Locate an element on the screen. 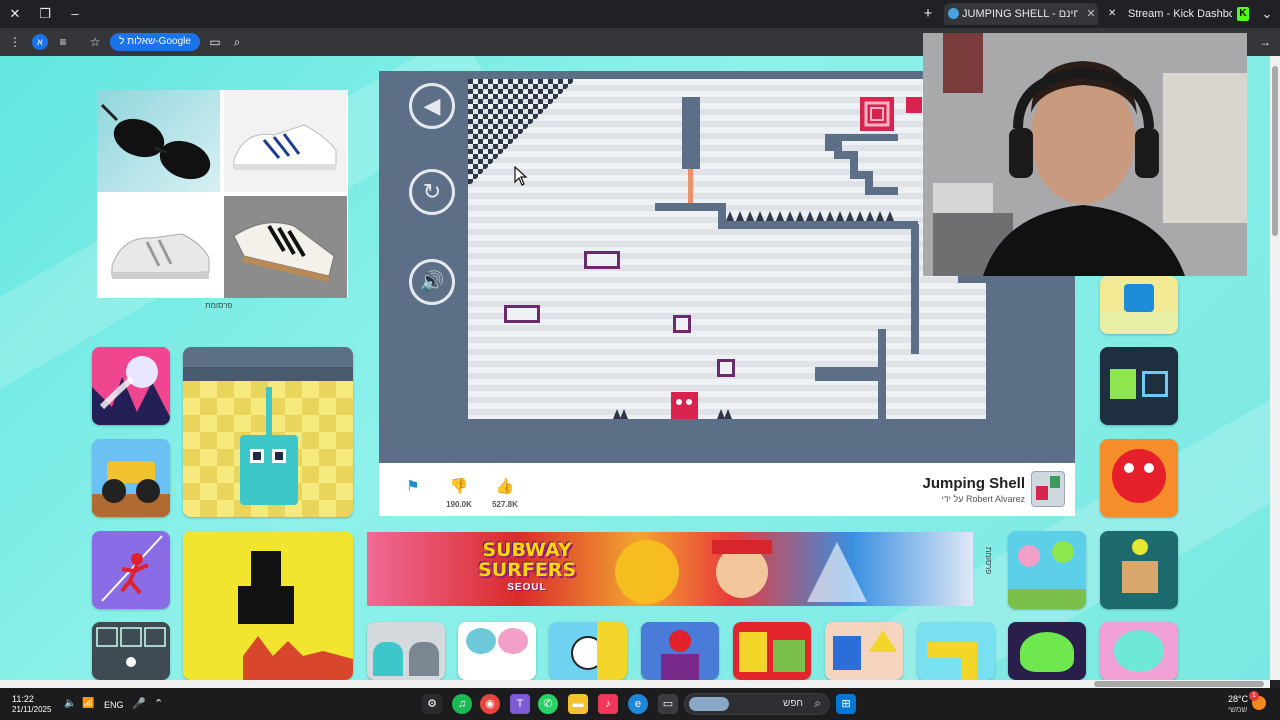 The width and height of the screenshot is (1280, 720). cast-icon: ▭ is located at coordinates (215, 42).